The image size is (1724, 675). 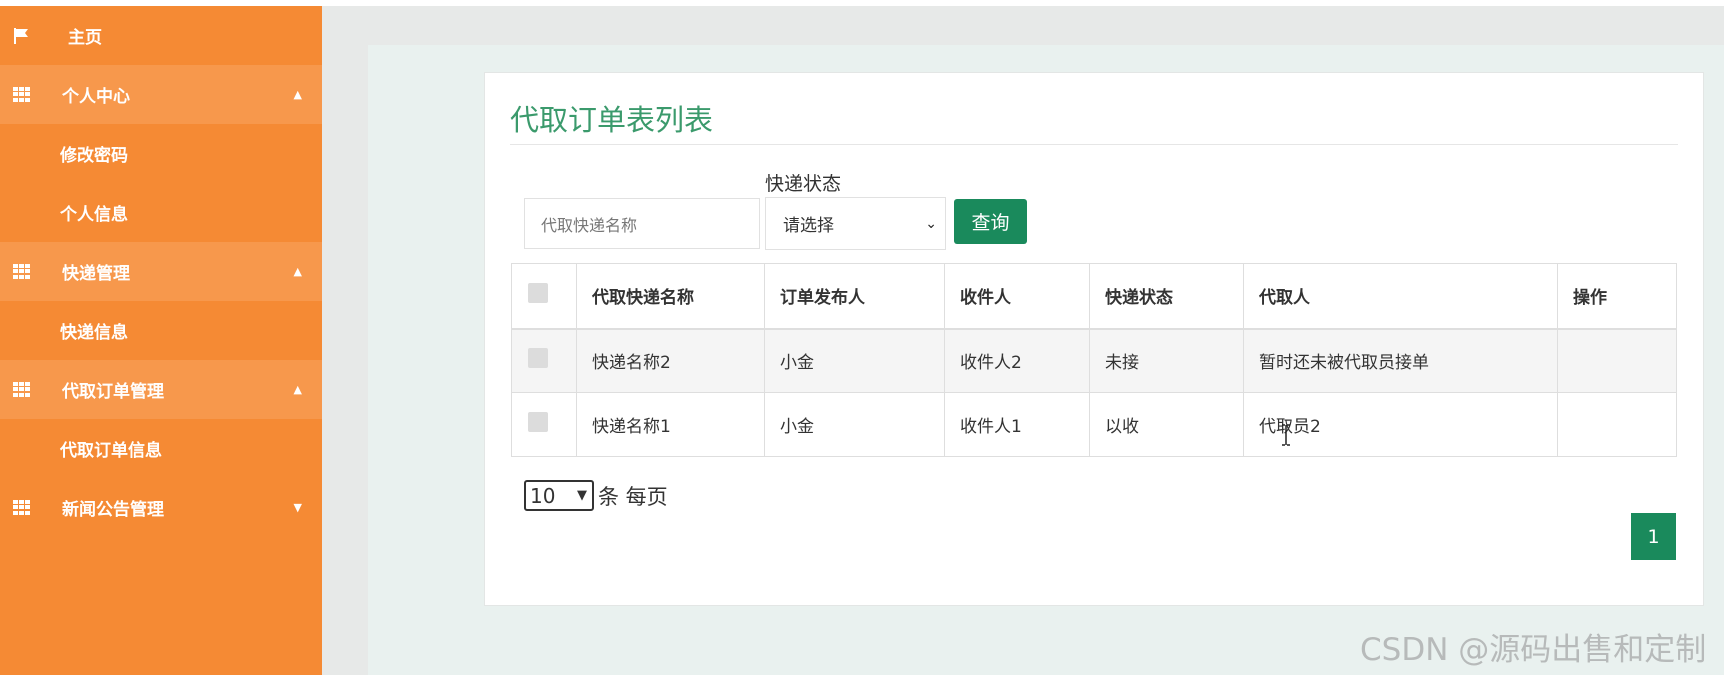 I want to click on select-all-cell, so click(x=544, y=296).